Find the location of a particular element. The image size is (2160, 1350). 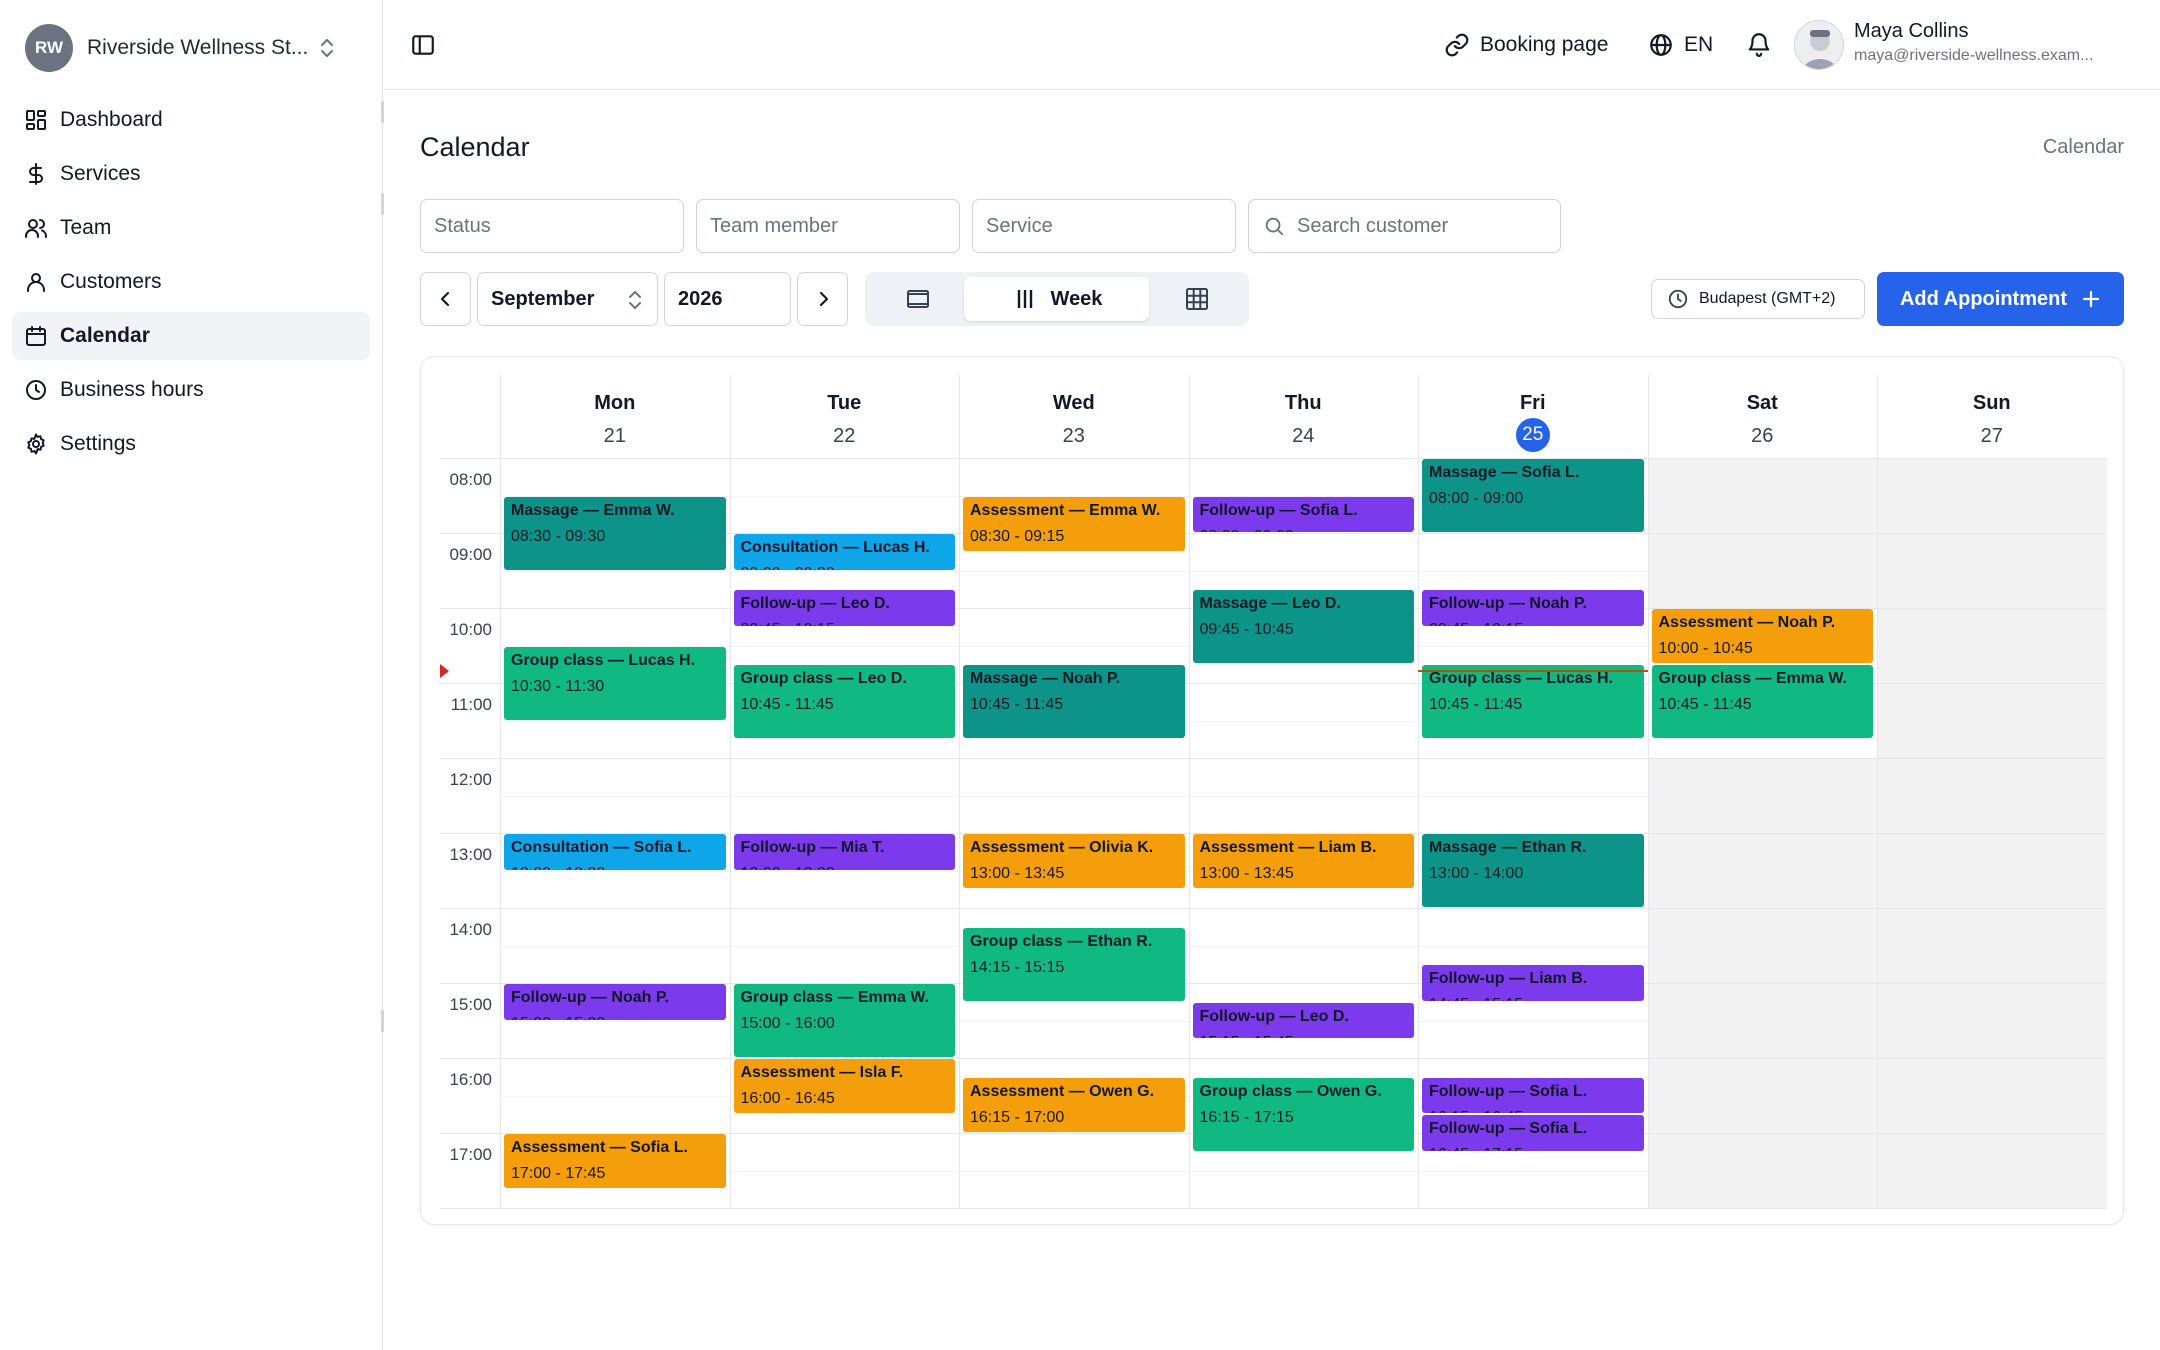

month-view-button is located at coordinates (1197, 299).